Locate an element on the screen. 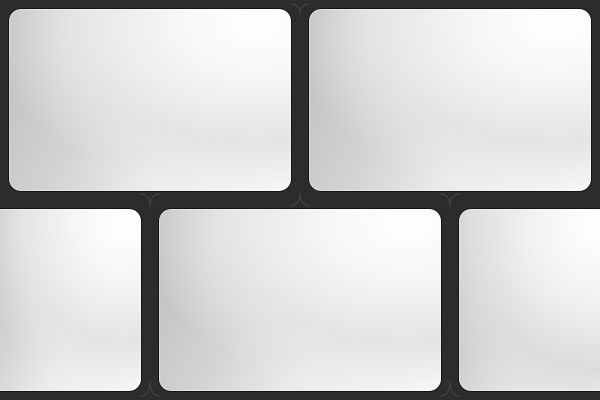  tile-row2-right-partial is located at coordinates (529, 300).